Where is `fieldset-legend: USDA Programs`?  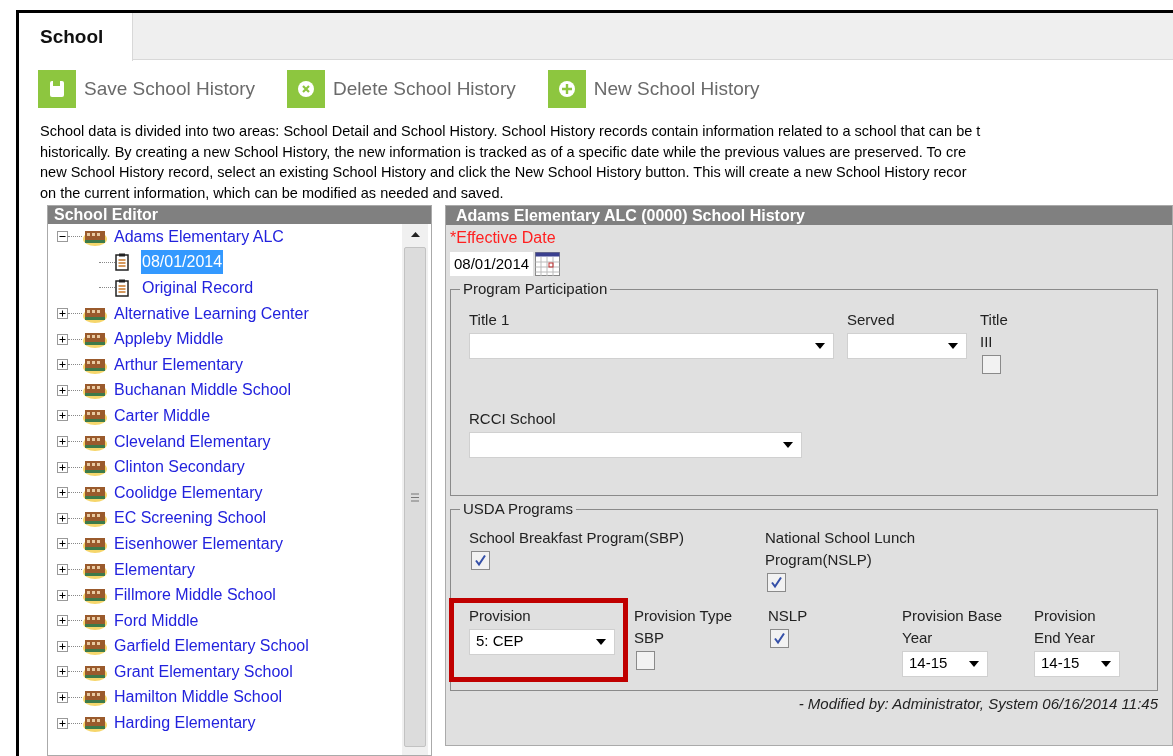
fieldset-legend: USDA Programs is located at coordinates (518, 509).